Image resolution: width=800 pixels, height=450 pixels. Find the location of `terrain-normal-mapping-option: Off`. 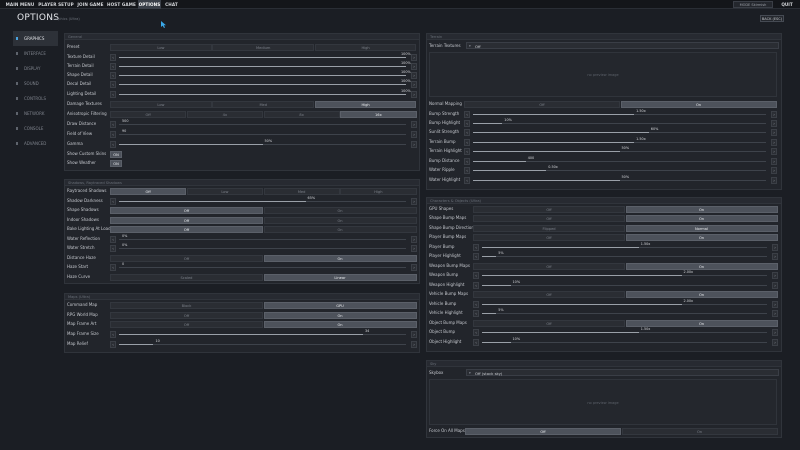

terrain-normal-mapping-option: Off is located at coordinates (542, 104).